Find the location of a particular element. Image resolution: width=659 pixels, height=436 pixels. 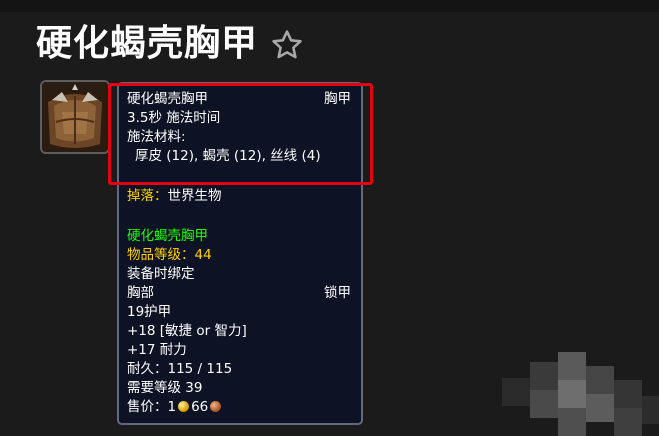

copper-coin-icon is located at coordinates (216, 406).